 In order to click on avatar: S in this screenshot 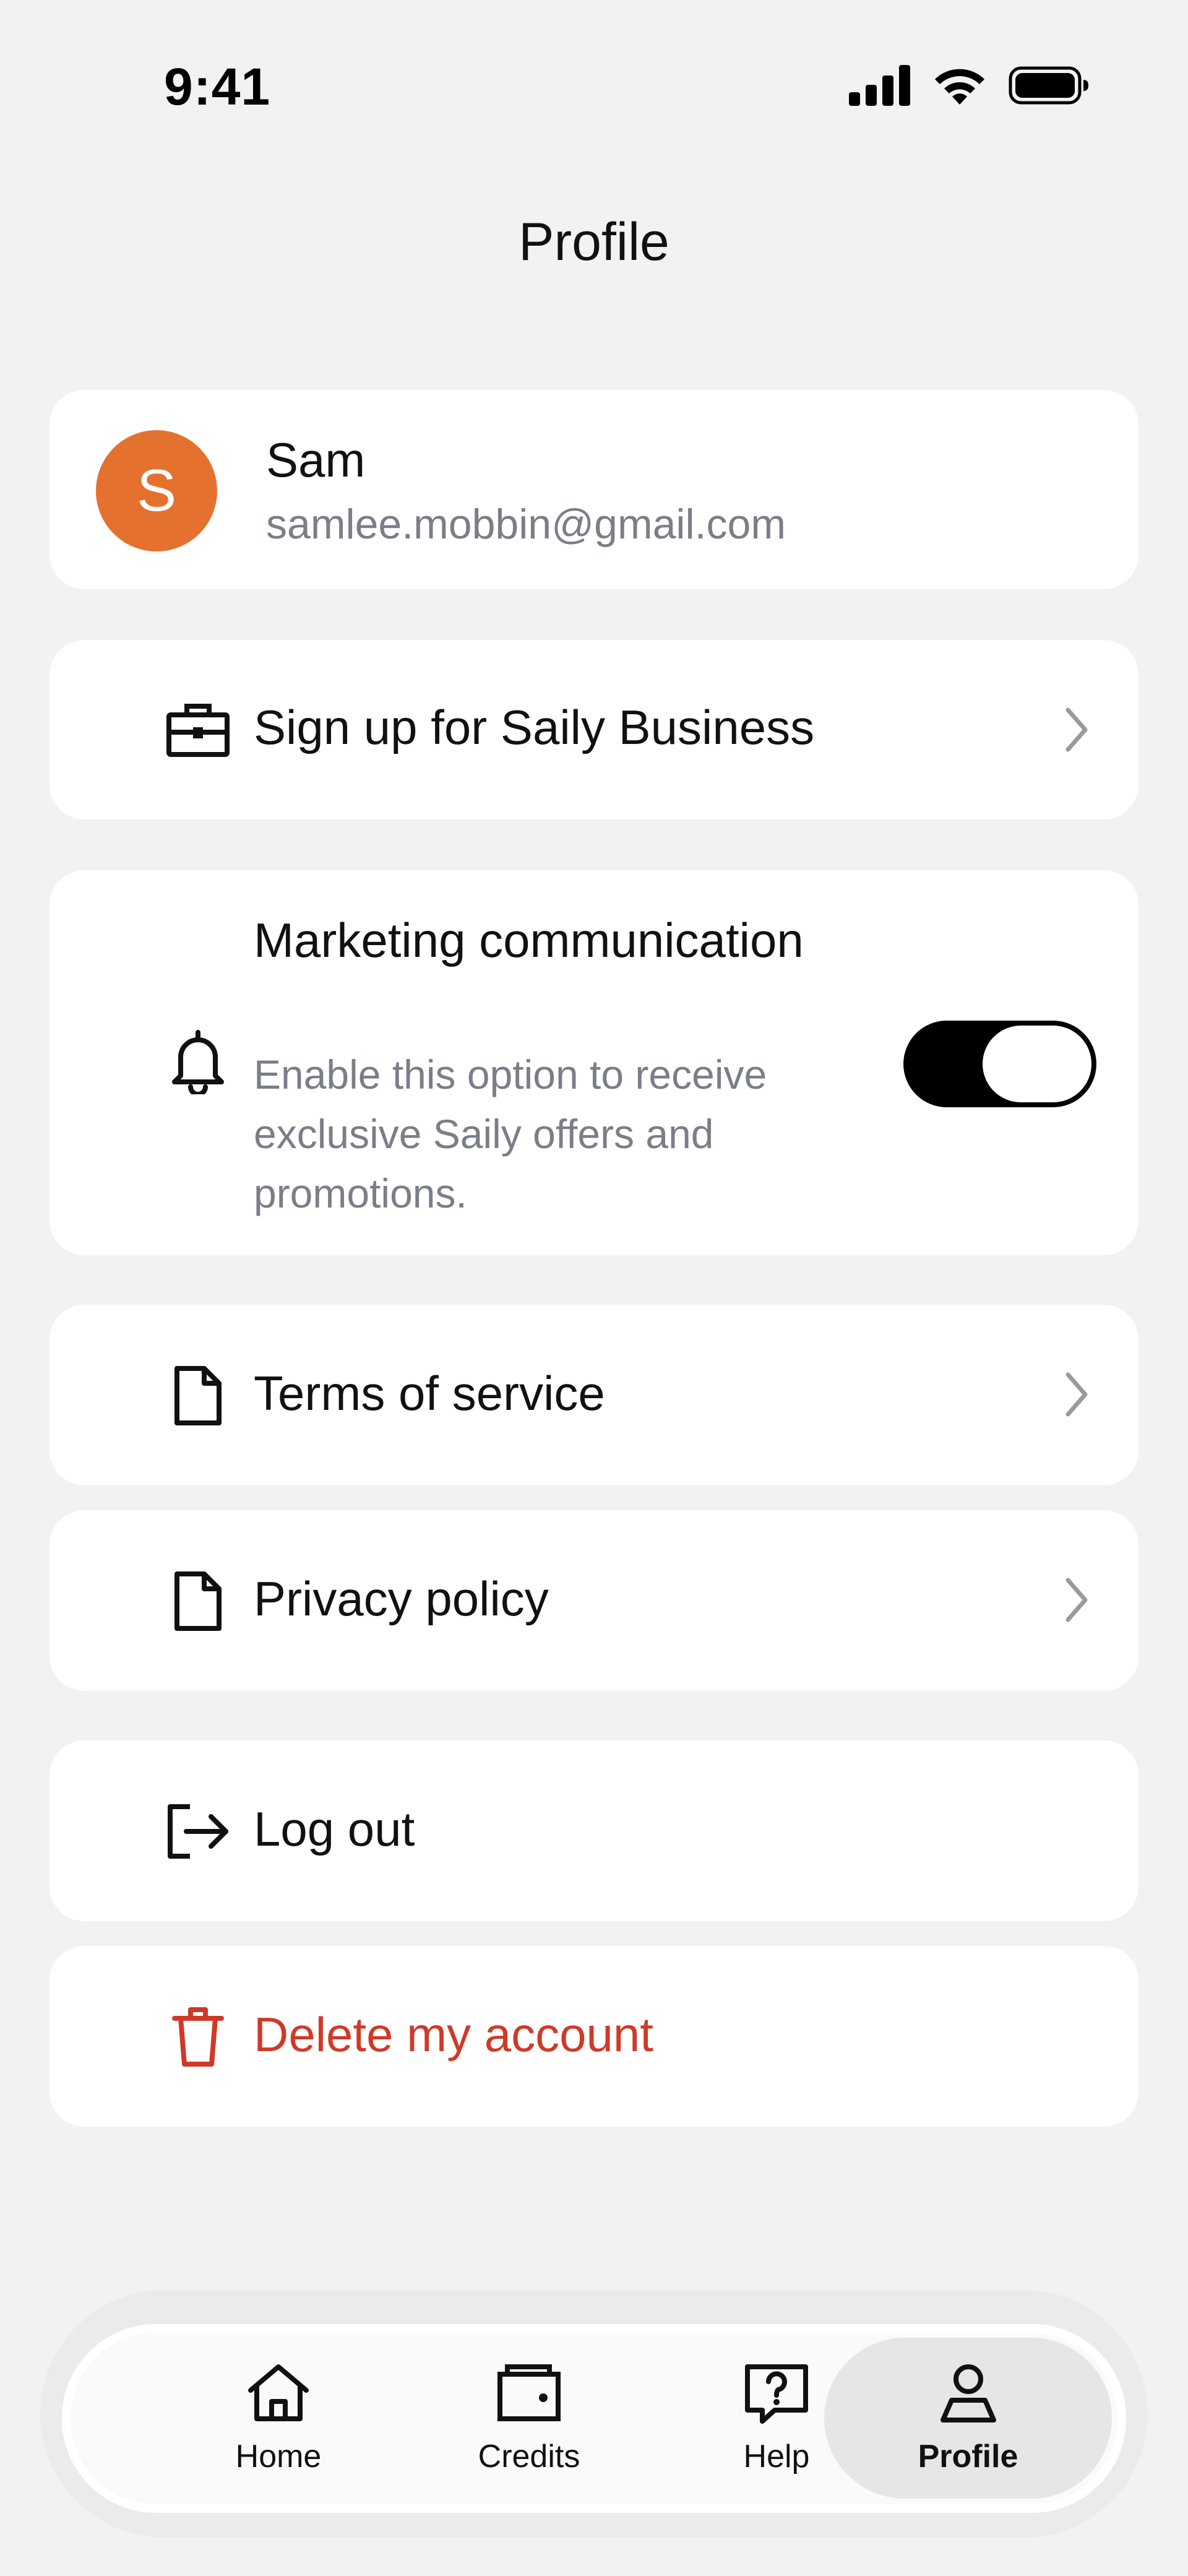, I will do `click(156, 490)`.